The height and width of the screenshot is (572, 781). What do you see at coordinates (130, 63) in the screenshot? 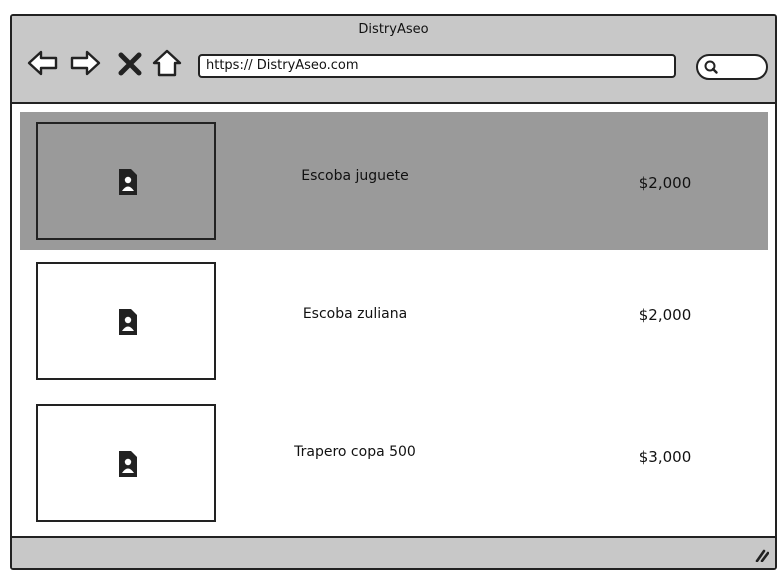
I see `close-icon` at bounding box center [130, 63].